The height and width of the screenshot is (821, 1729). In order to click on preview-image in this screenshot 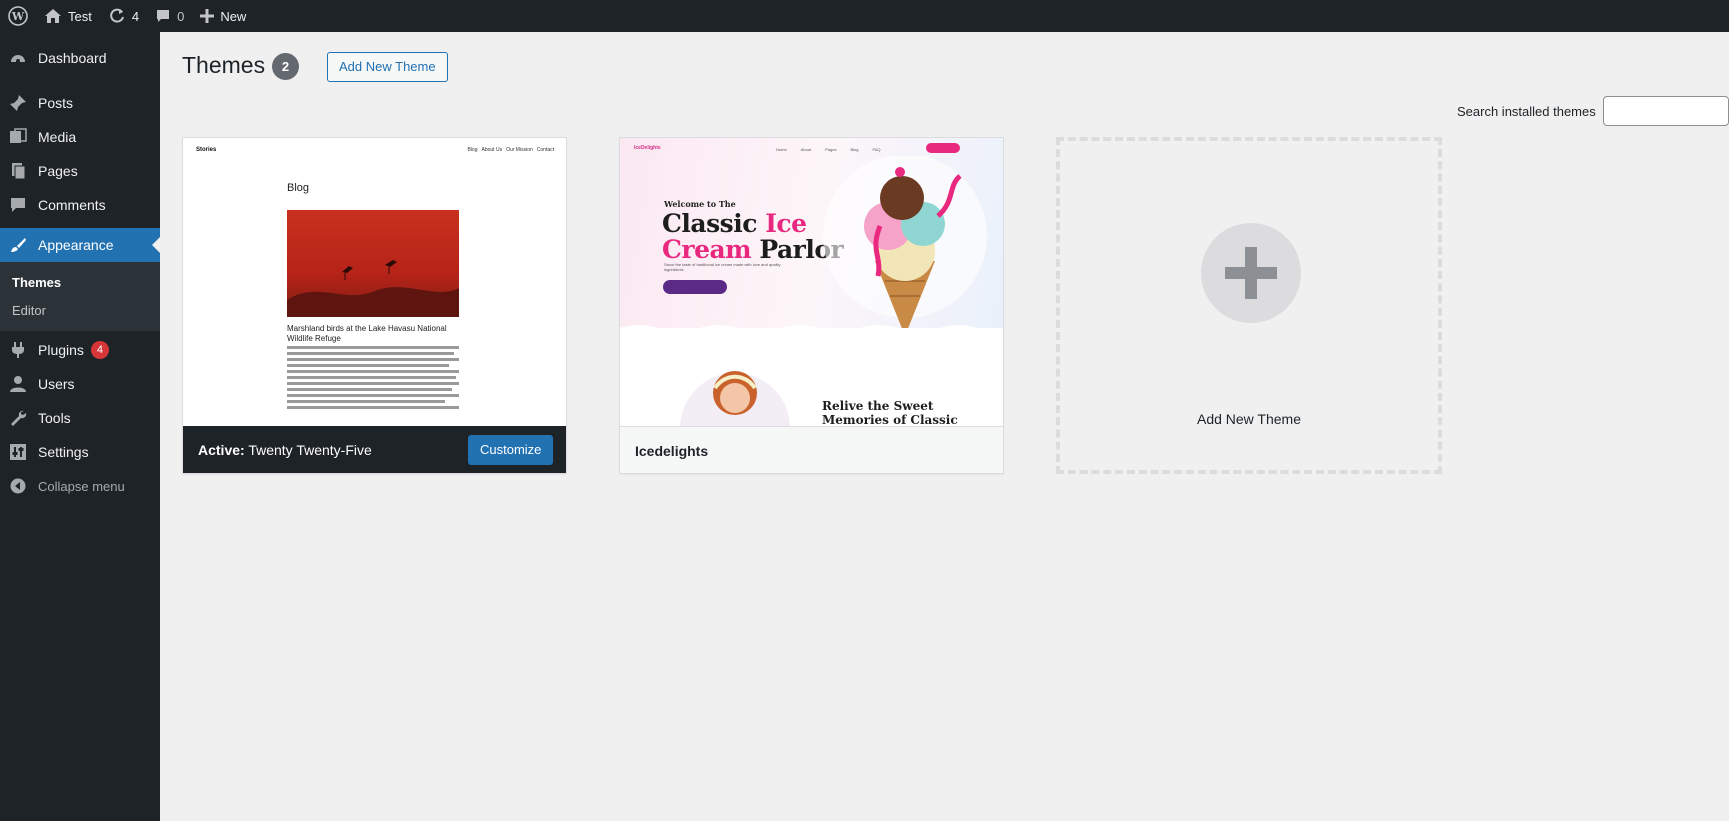, I will do `click(373, 263)`.